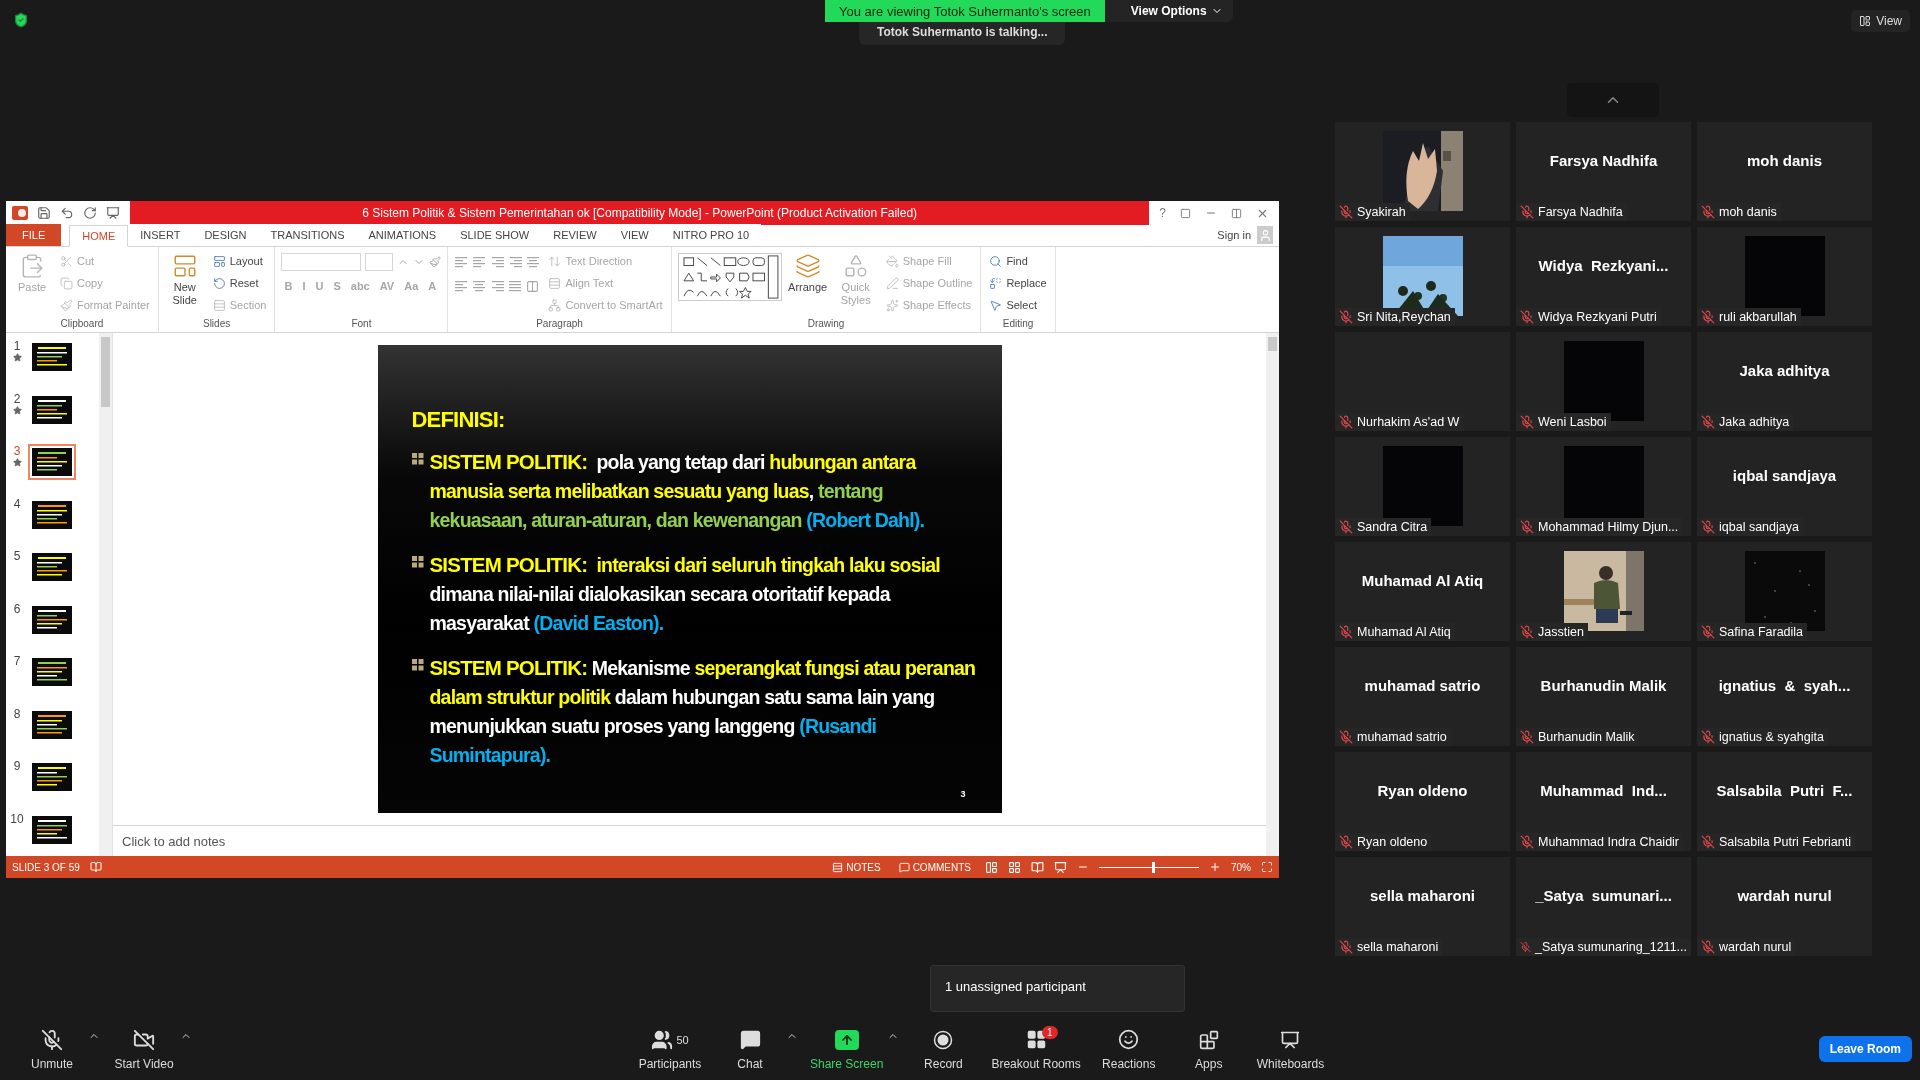 The image size is (1920, 1080). What do you see at coordinates (479, 262) in the screenshot?
I see `numbering-icon` at bounding box center [479, 262].